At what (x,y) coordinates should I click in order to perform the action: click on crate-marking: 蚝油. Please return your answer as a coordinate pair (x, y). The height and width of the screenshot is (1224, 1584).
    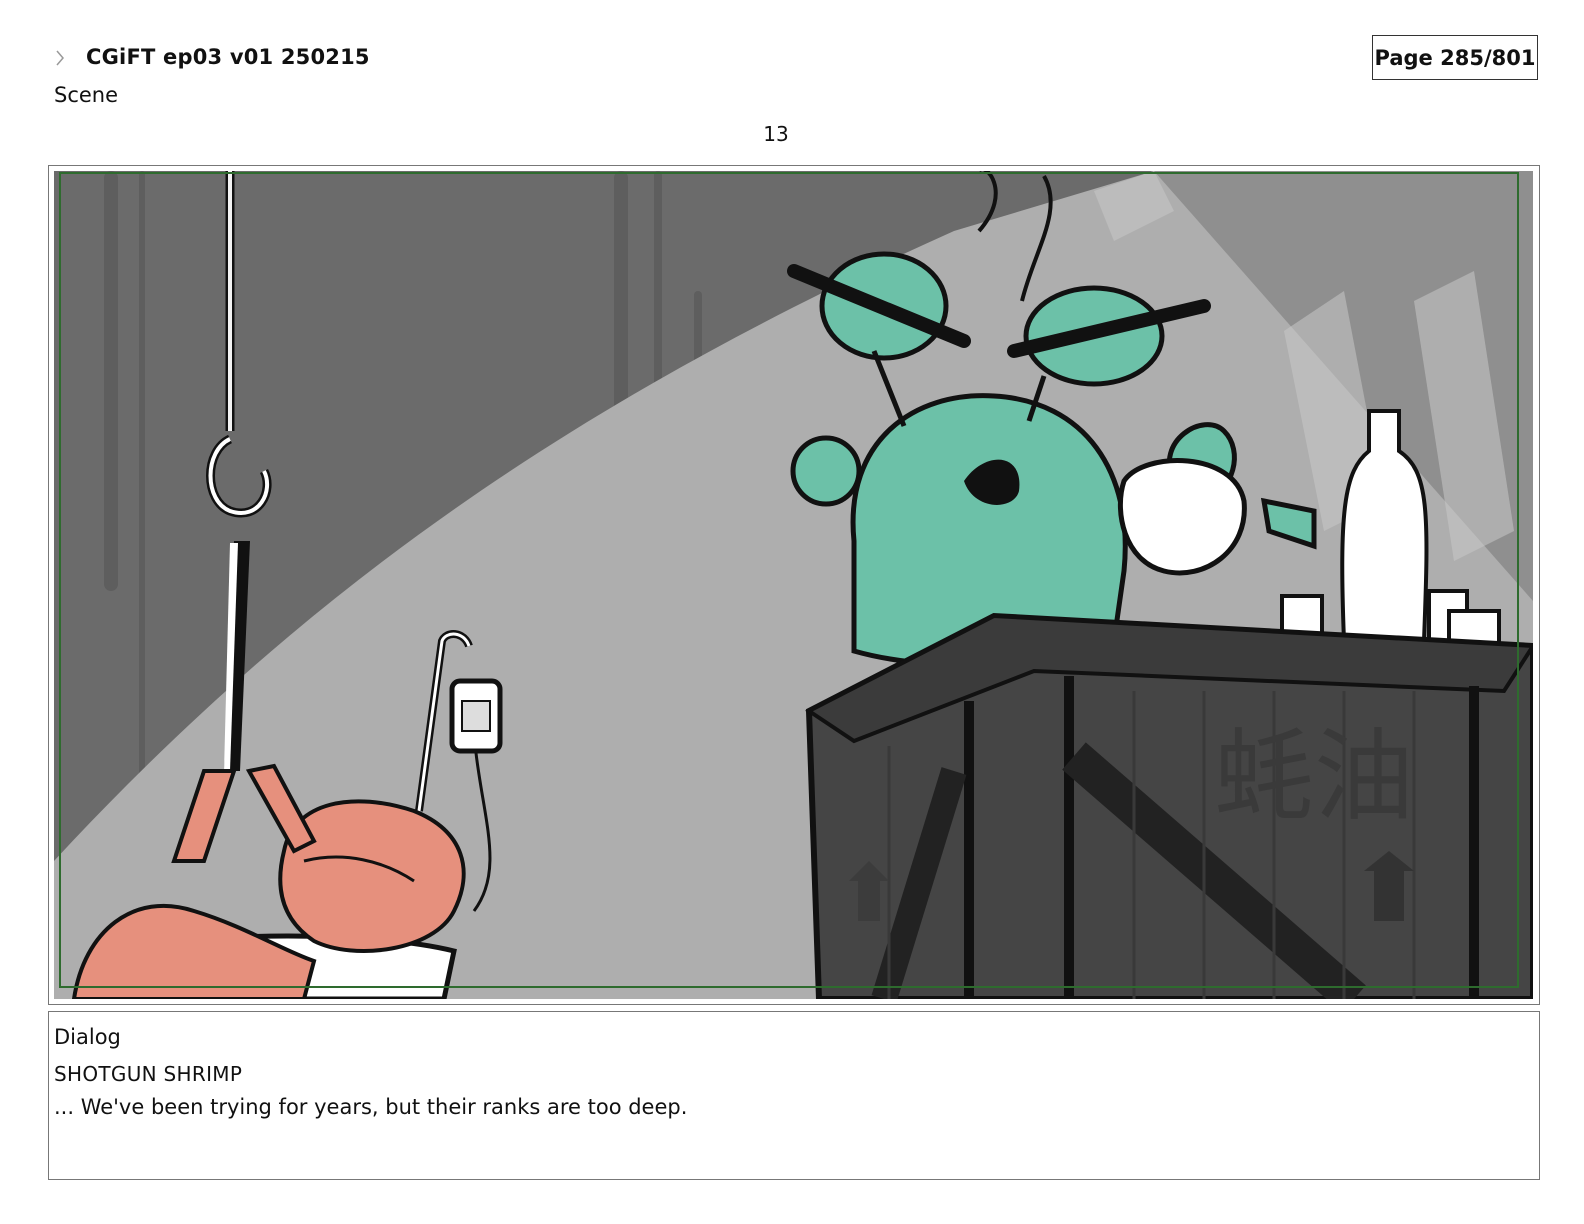
    Looking at the image, I should click on (1314, 776).